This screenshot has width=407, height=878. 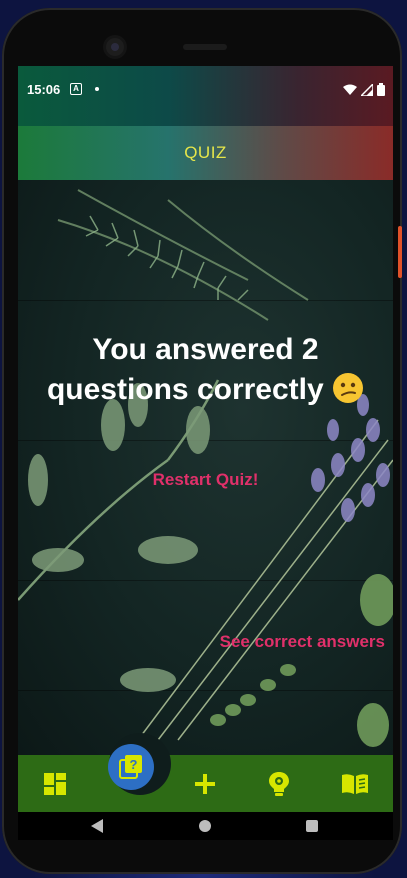 I want to click on notification-dot-icon, so click(x=97, y=89).